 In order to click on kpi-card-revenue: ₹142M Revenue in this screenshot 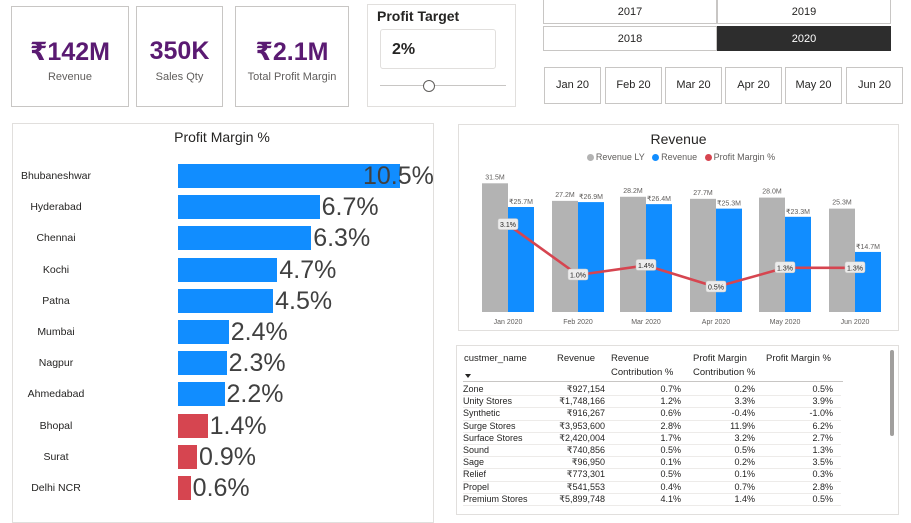, I will do `click(70, 56)`.